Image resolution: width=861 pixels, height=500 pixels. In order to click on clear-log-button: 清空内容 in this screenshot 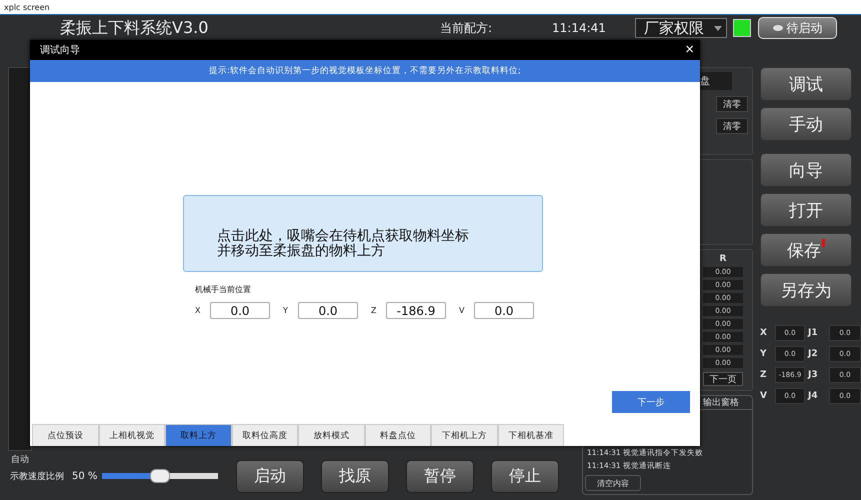, I will do `click(613, 483)`.